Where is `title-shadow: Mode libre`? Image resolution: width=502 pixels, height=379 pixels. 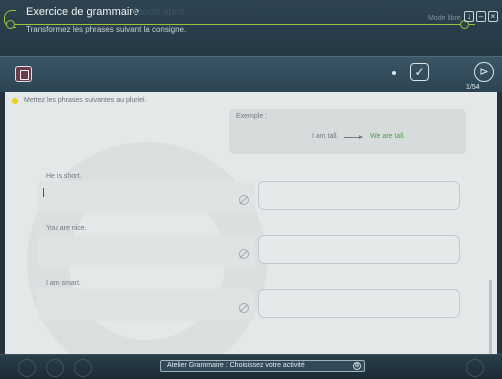
title-shadow: Mode libre is located at coordinates (159, 12).